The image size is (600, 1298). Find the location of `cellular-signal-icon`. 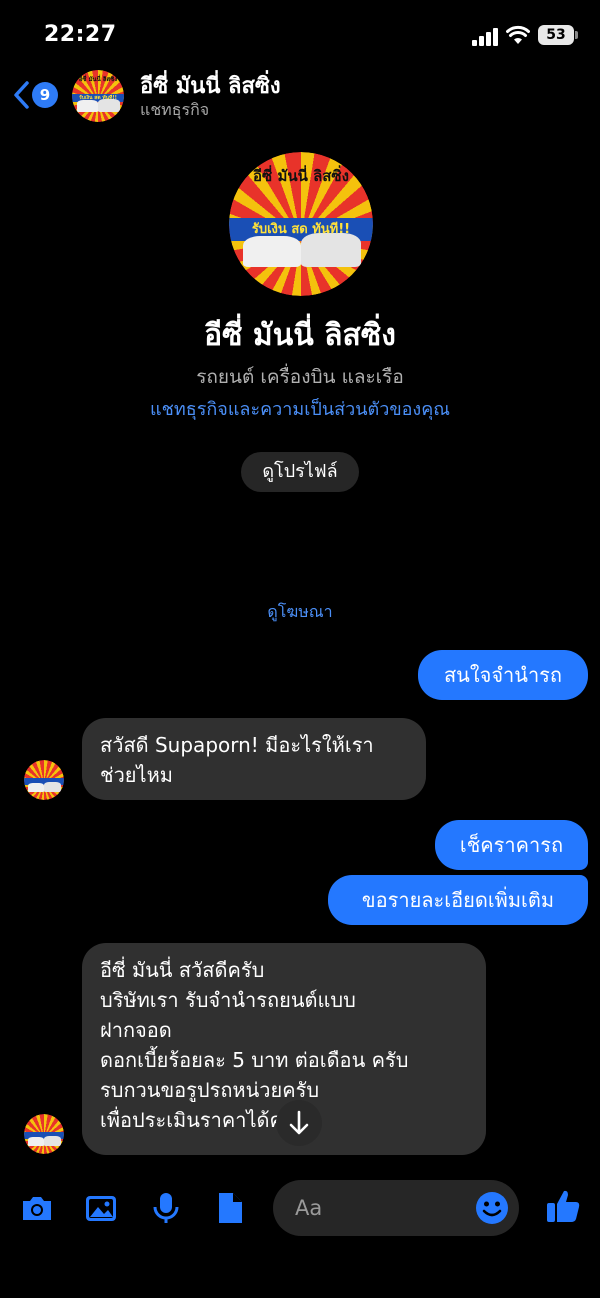

cellular-signal-icon is located at coordinates (486, 37).